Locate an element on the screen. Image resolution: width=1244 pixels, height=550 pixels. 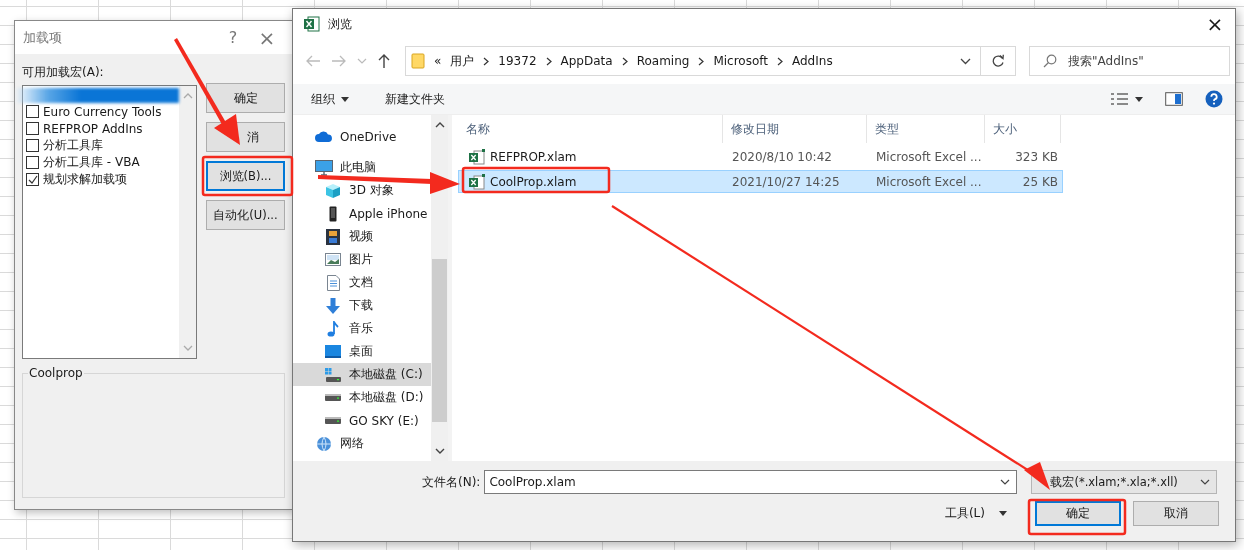
nav-item: OneDrive is located at coordinates (362, 136).